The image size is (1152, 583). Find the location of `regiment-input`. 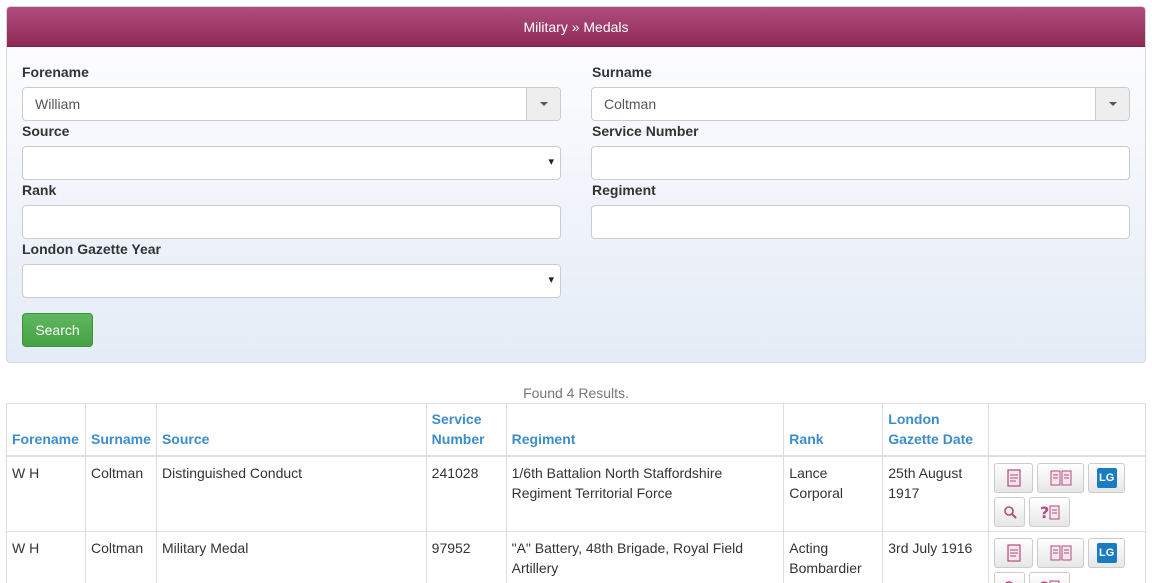

regiment-input is located at coordinates (860, 222).